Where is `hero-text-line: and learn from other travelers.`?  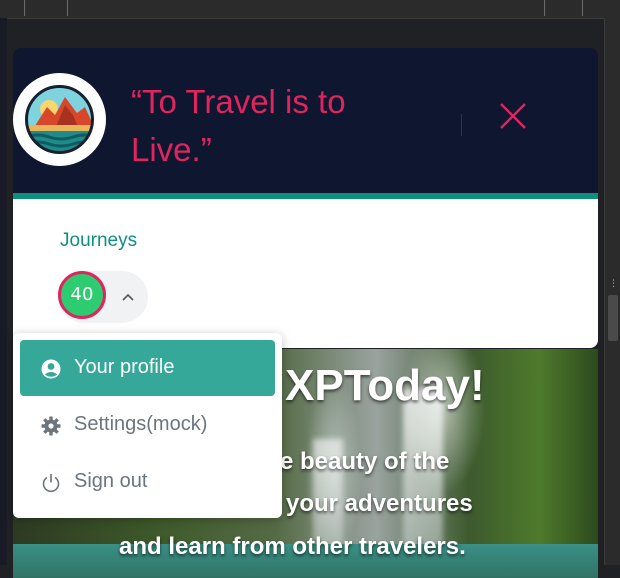
hero-text-line: and learn from other travelers. is located at coordinates (292, 546).